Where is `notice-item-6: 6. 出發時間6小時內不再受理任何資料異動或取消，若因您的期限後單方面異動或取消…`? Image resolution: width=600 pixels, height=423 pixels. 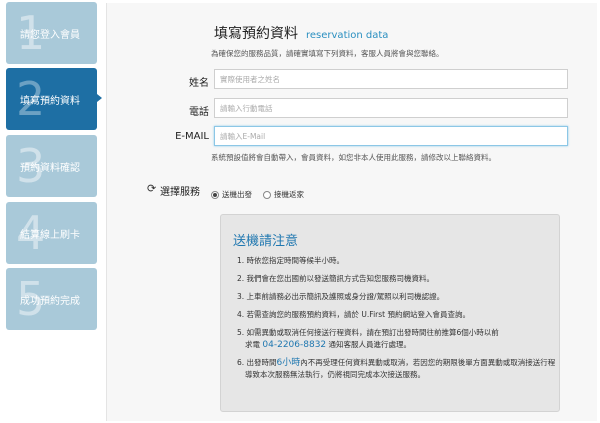
notice-item-6: 6. 出發時間6小時內不再受理任何資料異動或取消，若因您的期限後單方面異動或取消… is located at coordinates (397, 369).